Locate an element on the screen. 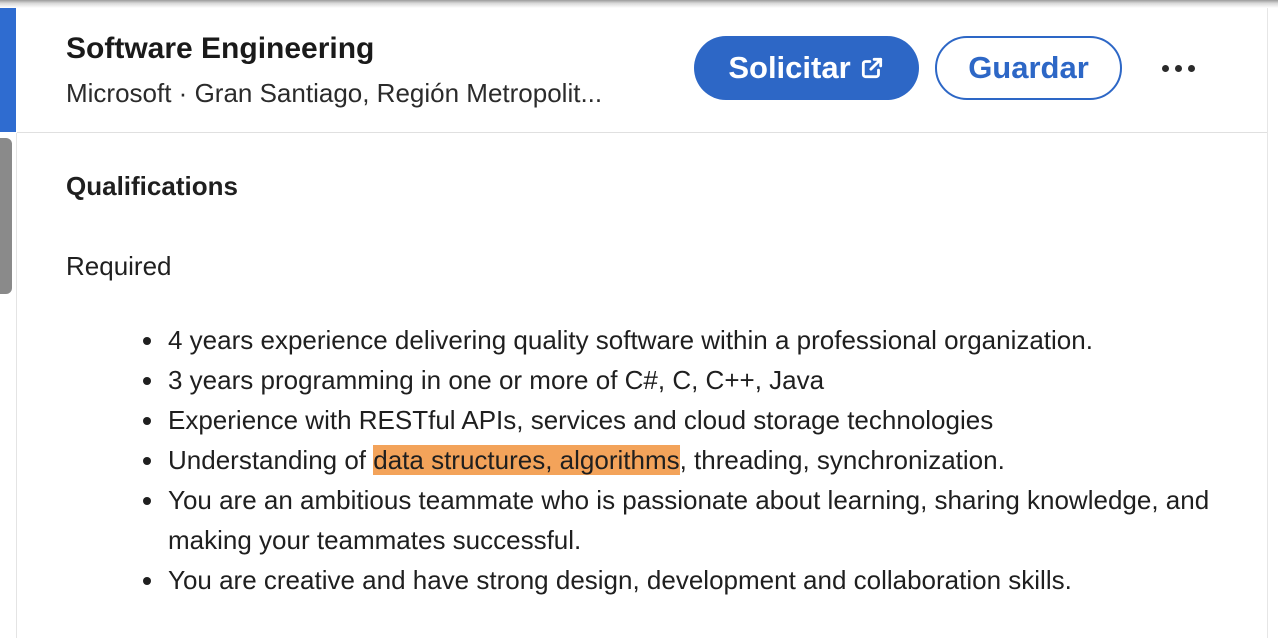  save-button: Guardar is located at coordinates (1028, 68).